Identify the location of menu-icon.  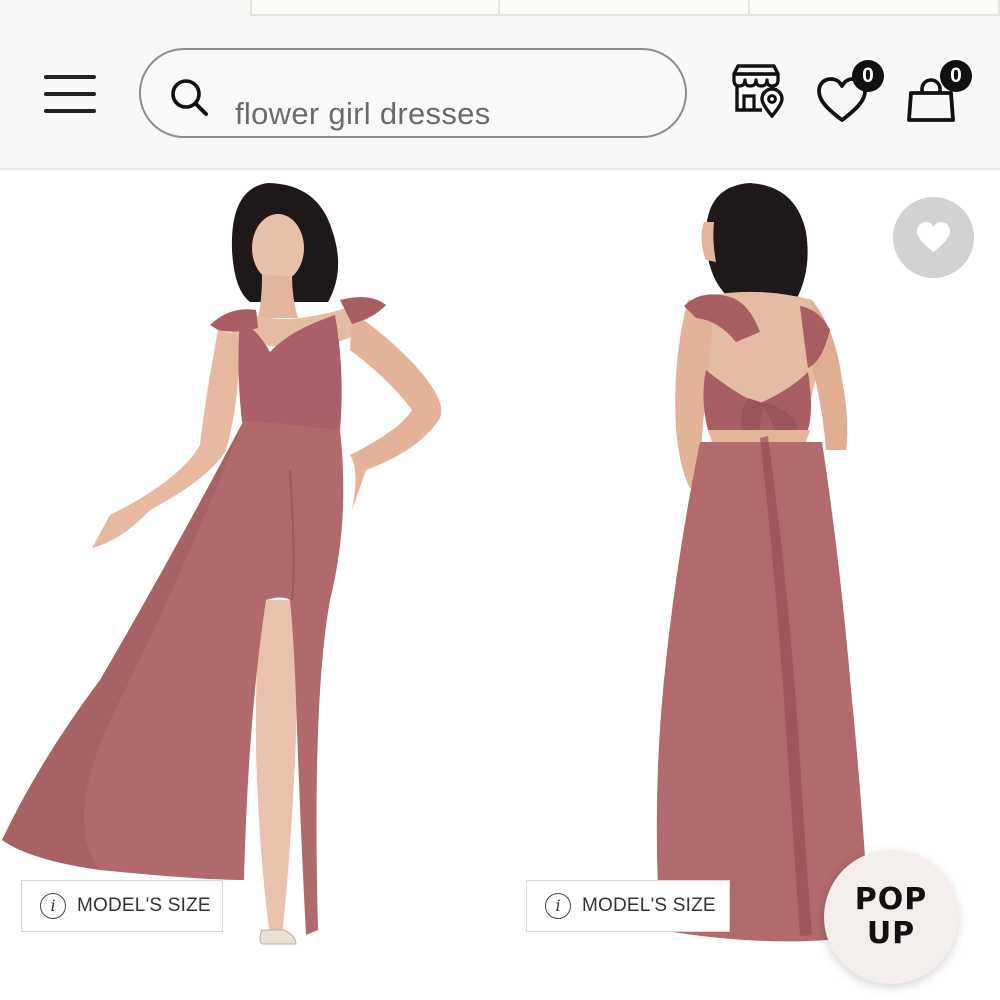
(70, 95).